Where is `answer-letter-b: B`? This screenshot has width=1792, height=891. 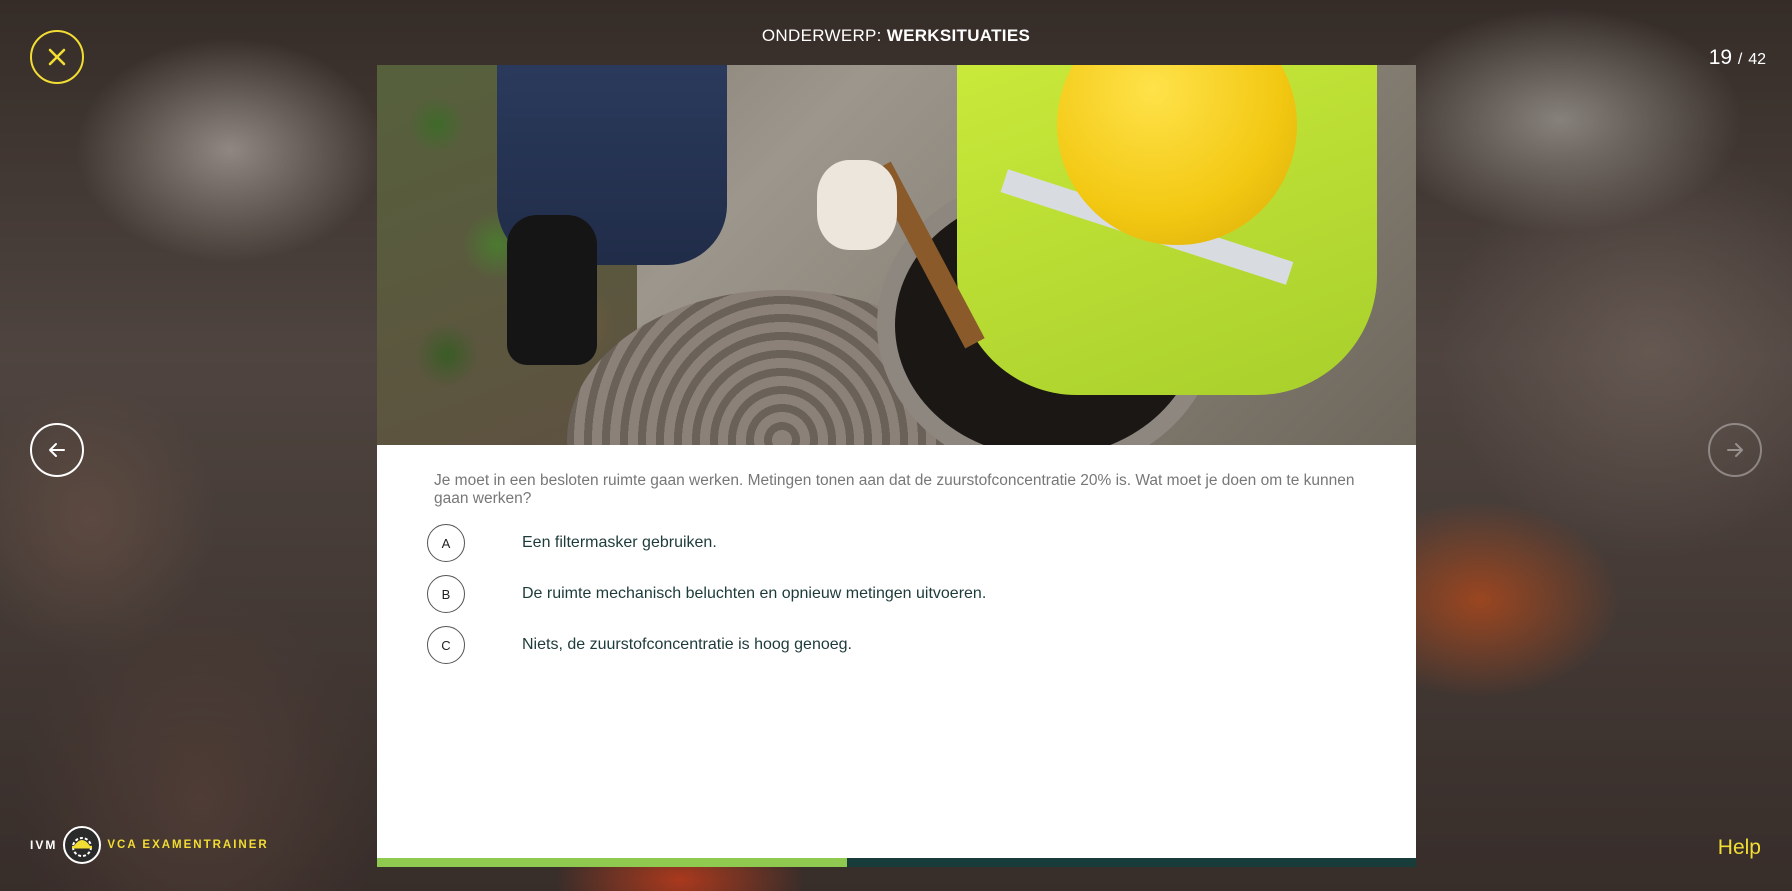
answer-letter-b: B is located at coordinates (446, 594).